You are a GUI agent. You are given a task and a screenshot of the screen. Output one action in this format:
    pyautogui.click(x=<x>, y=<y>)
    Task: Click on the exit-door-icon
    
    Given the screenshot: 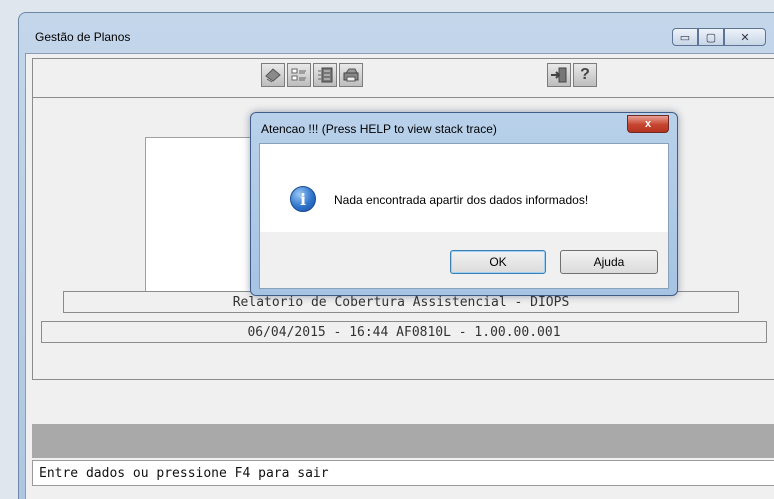 What is the action you would take?
    pyautogui.click(x=559, y=75)
    